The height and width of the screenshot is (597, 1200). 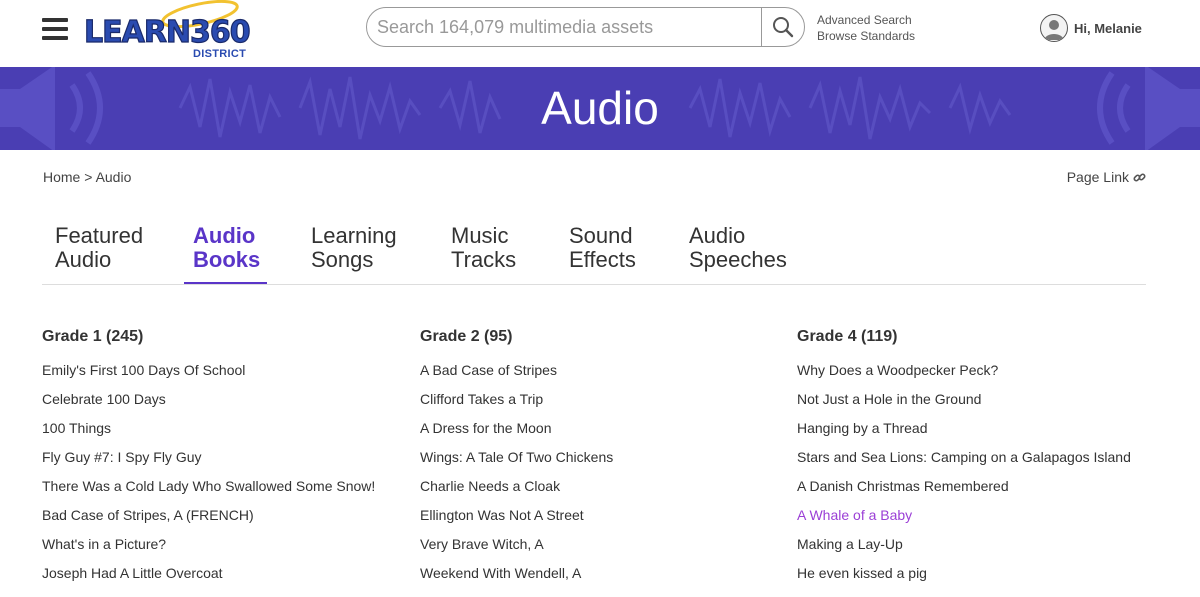 I want to click on list-item: Bad Case of Stripes, A (FRENCH), so click(x=208, y=520).